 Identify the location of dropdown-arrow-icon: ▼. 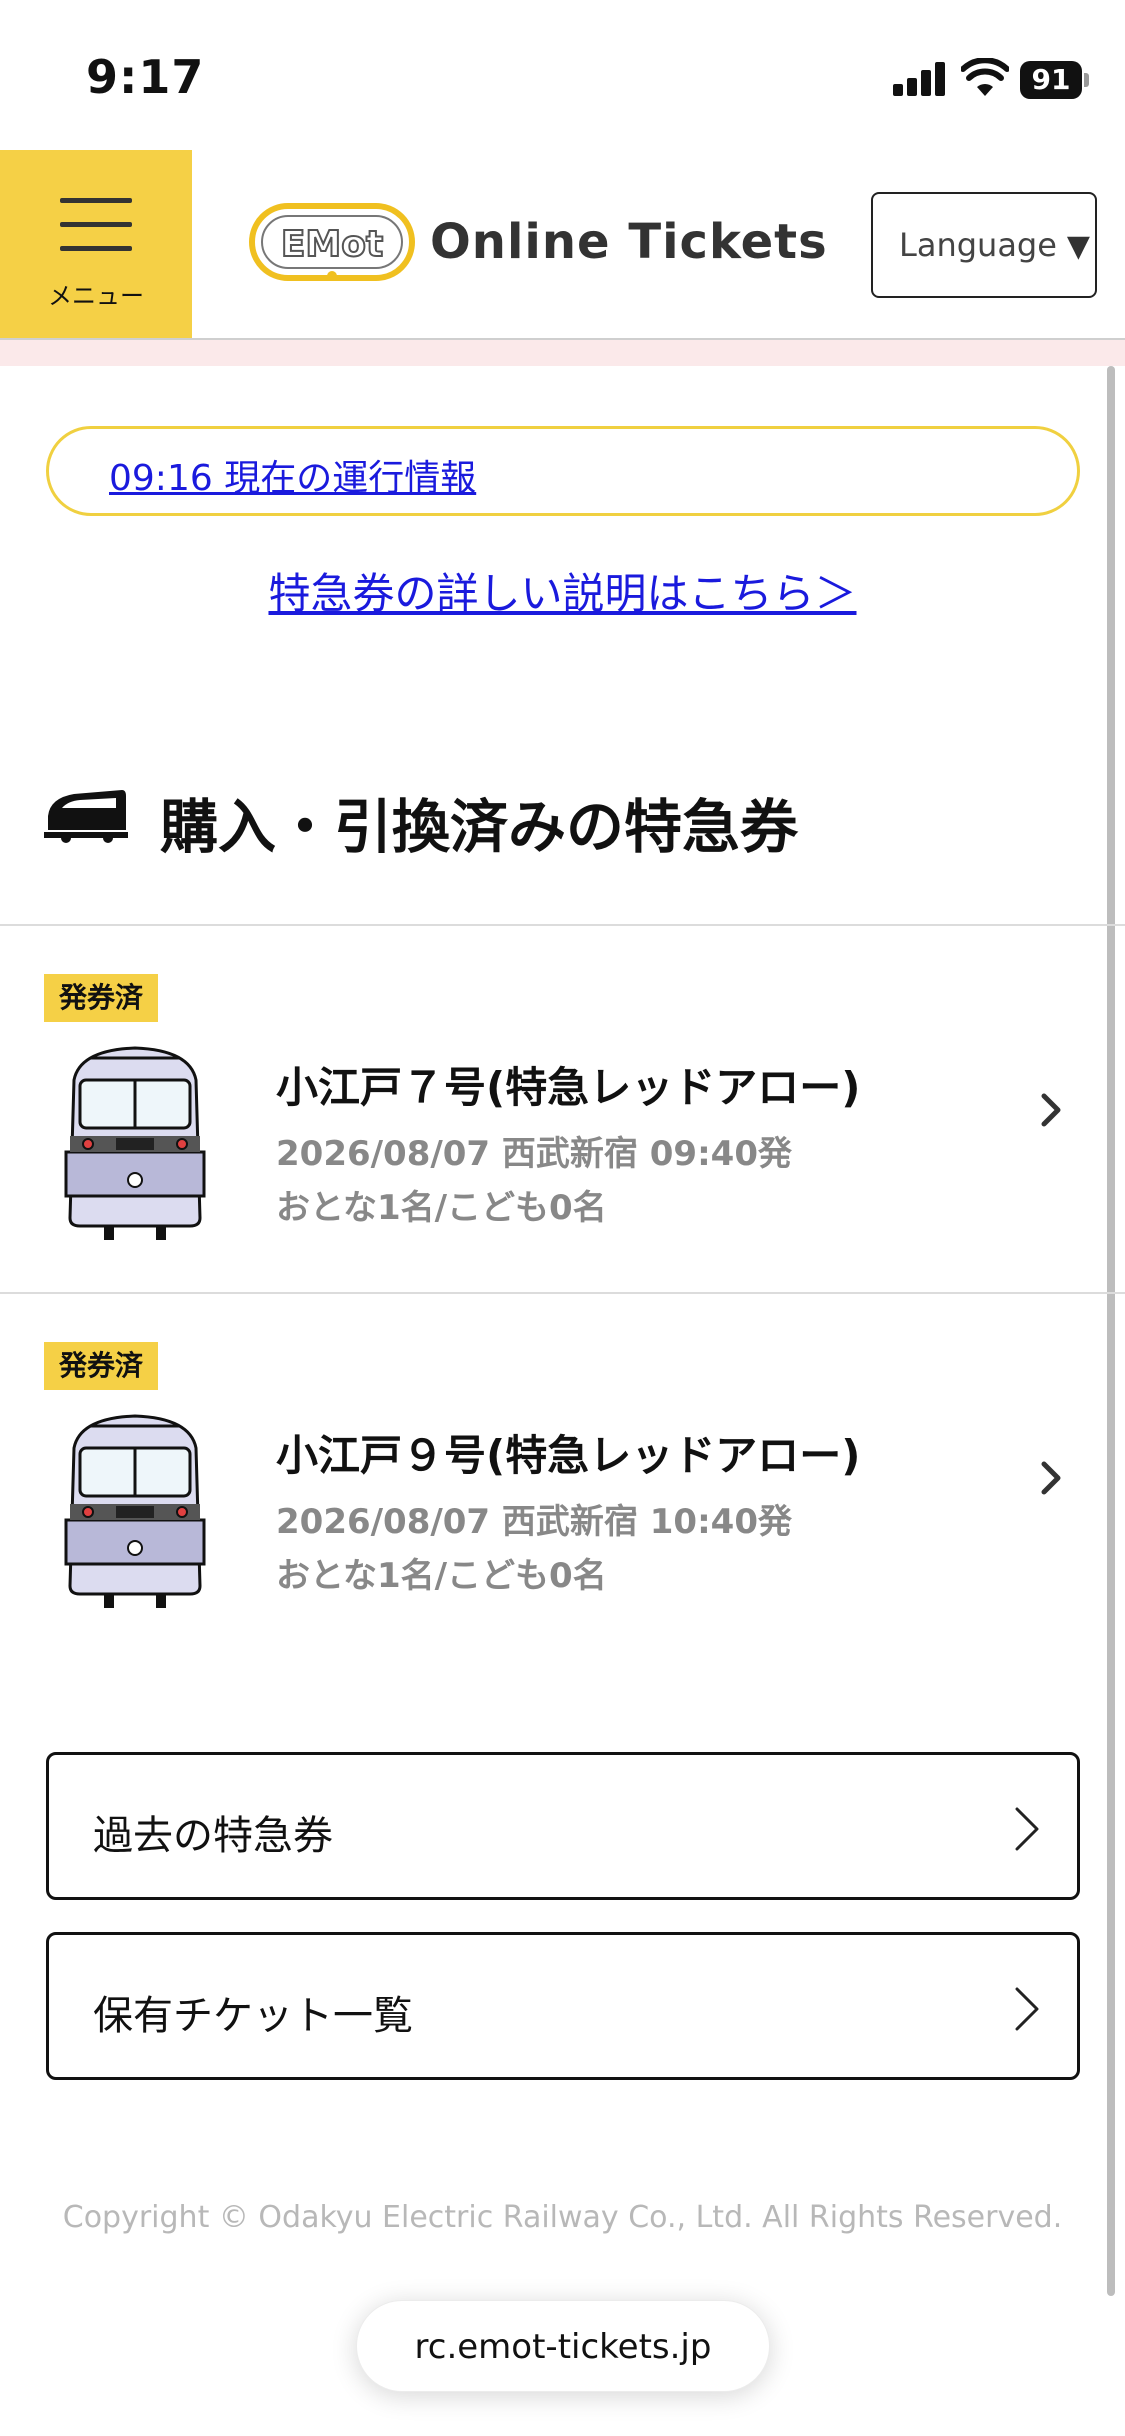
(1078, 246).